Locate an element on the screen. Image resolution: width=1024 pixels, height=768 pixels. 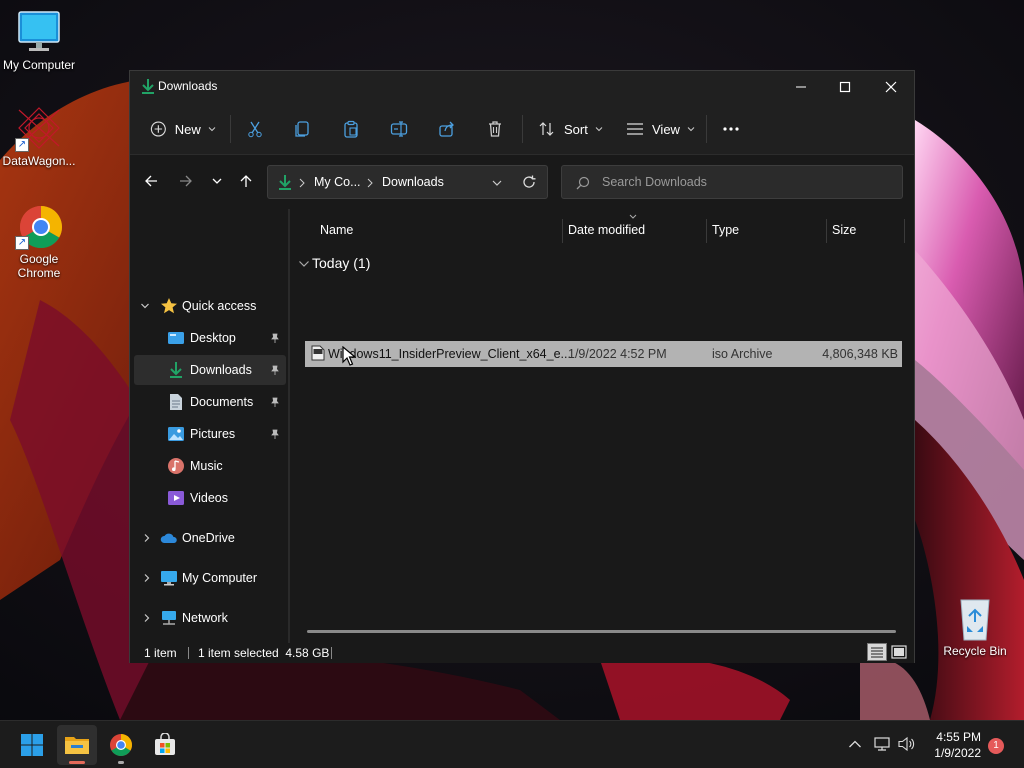
taskbar-microsoft-store is located at coordinates (165, 745).